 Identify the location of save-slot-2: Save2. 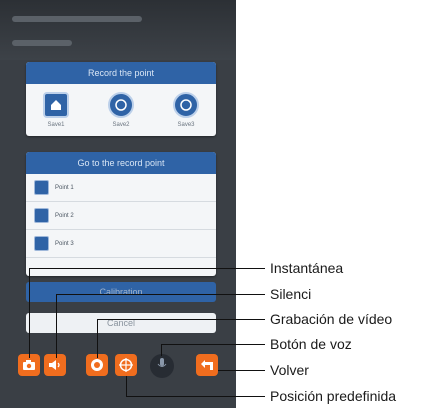
(121, 110).